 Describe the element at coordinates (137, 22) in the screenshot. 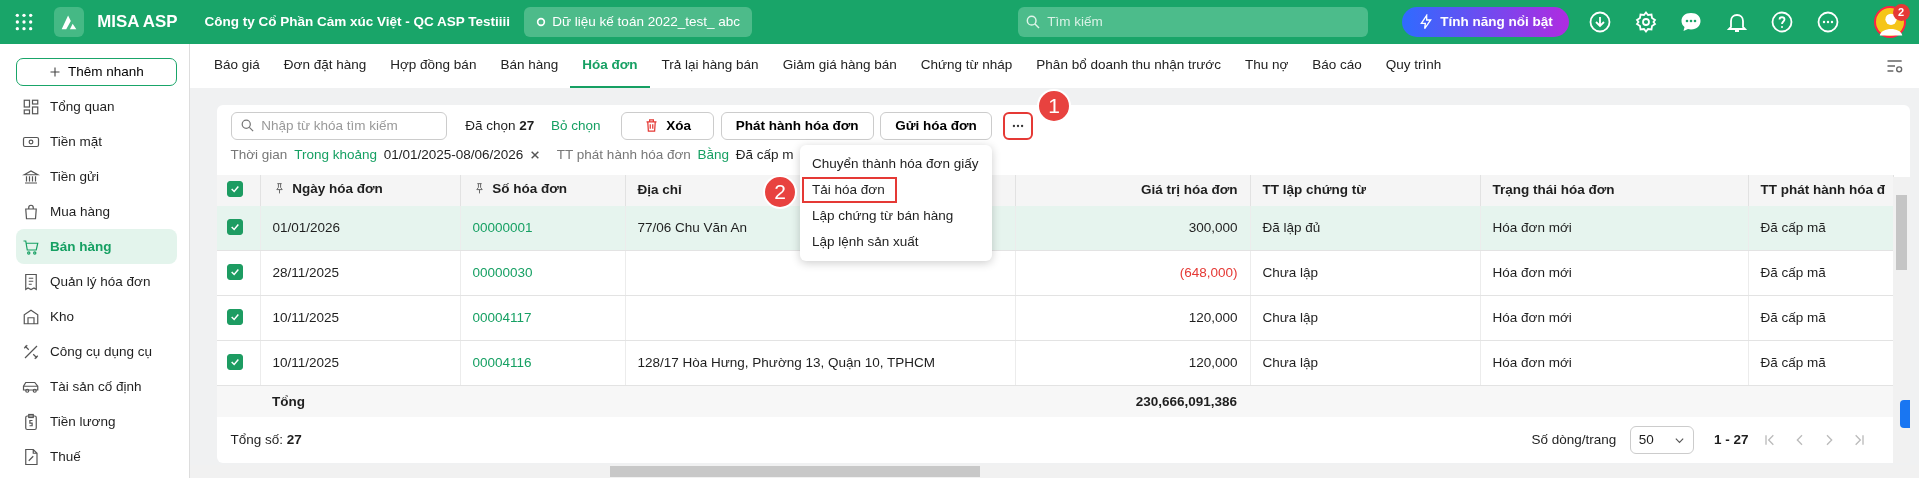

I see `app-name: MISA ASP` at that location.